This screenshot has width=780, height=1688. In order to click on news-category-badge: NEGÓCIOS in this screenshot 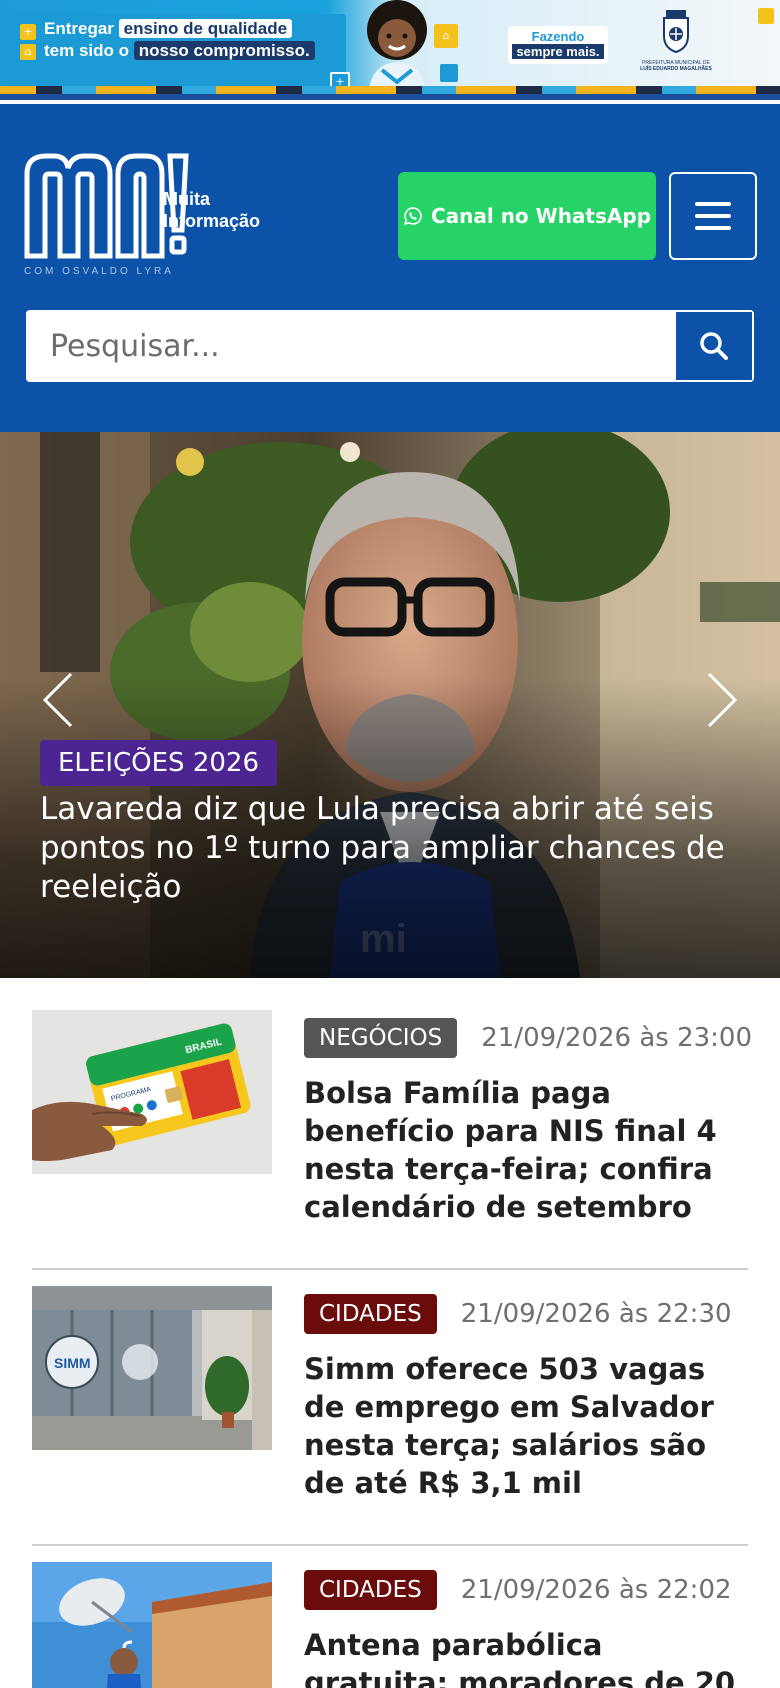, I will do `click(381, 1038)`.